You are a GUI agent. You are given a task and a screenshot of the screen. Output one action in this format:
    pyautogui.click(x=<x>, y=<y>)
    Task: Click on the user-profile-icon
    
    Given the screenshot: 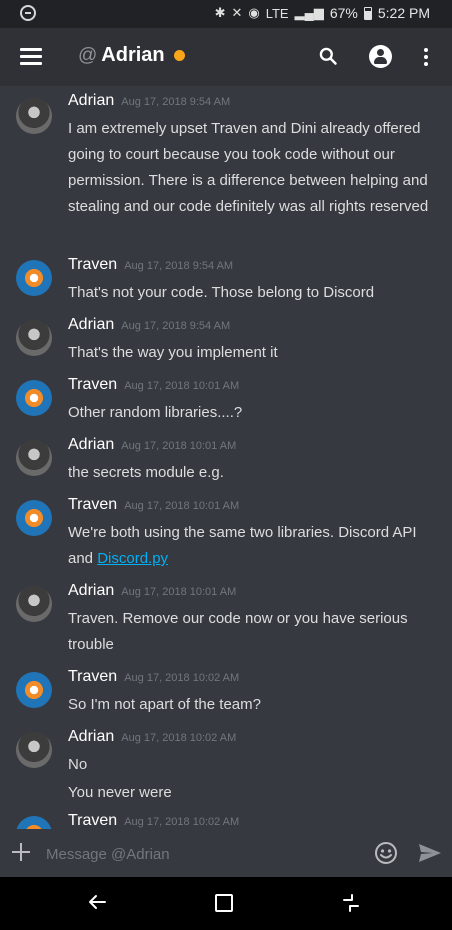 What is the action you would take?
    pyautogui.click(x=380, y=56)
    